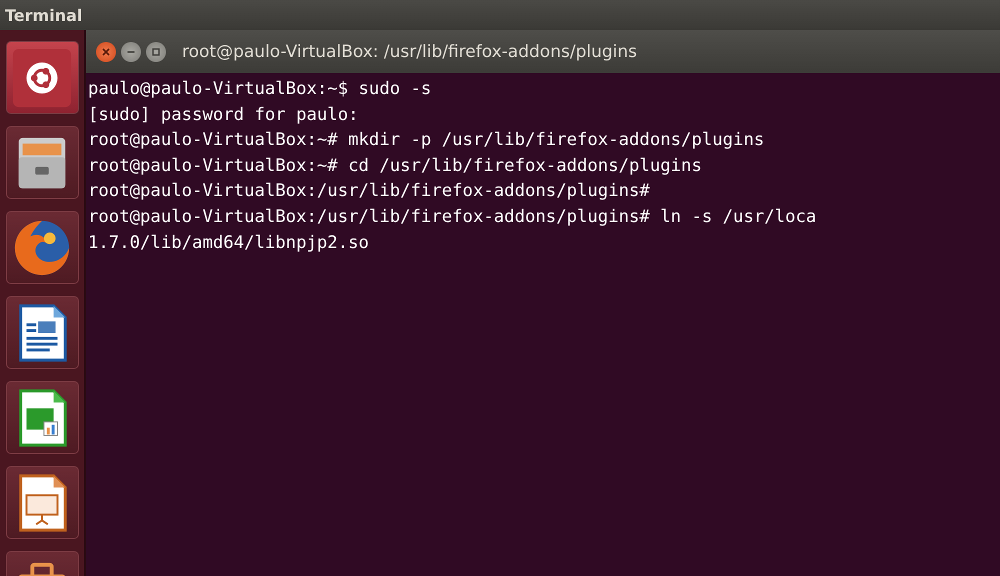 This screenshot has height=576, width=1000. I want to click on terminal-line: paulo@paulo-VirtualBox:~$ sudo -s, so click(260, 89).